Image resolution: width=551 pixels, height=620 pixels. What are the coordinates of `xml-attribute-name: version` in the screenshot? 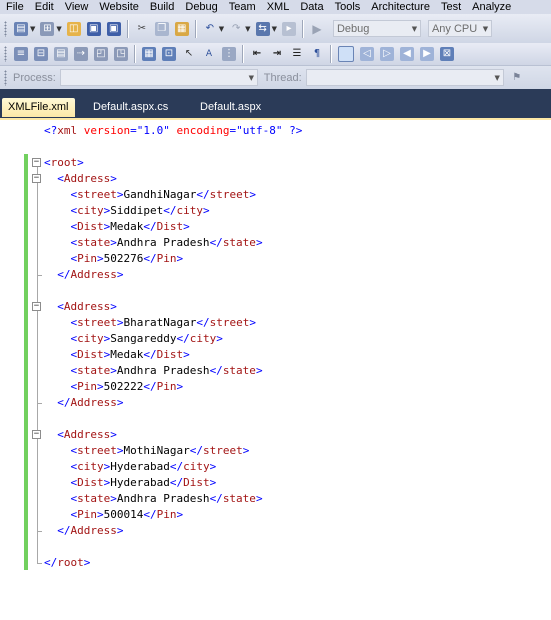 It's located at (107, 130).